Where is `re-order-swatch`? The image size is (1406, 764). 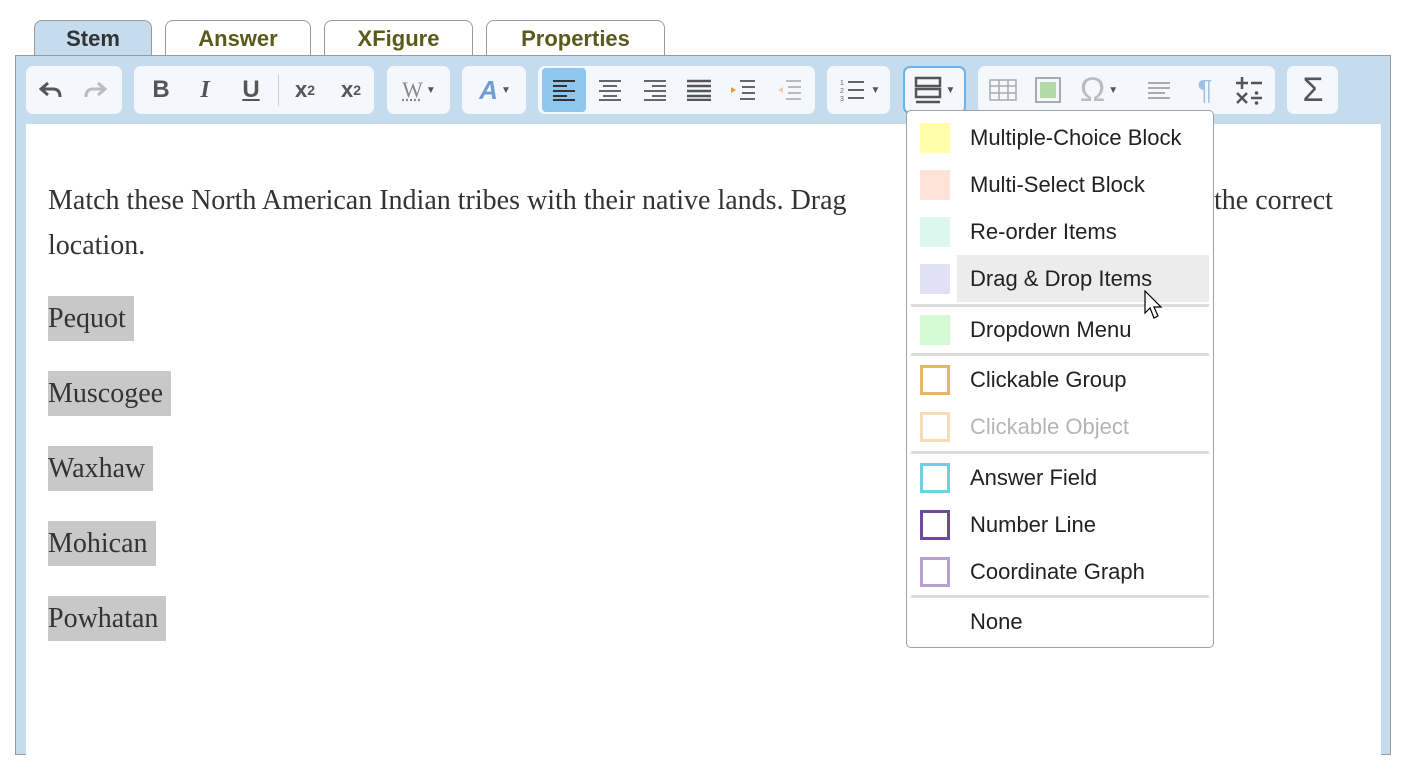
re-order-swatch is located at coordinates (935, 231).